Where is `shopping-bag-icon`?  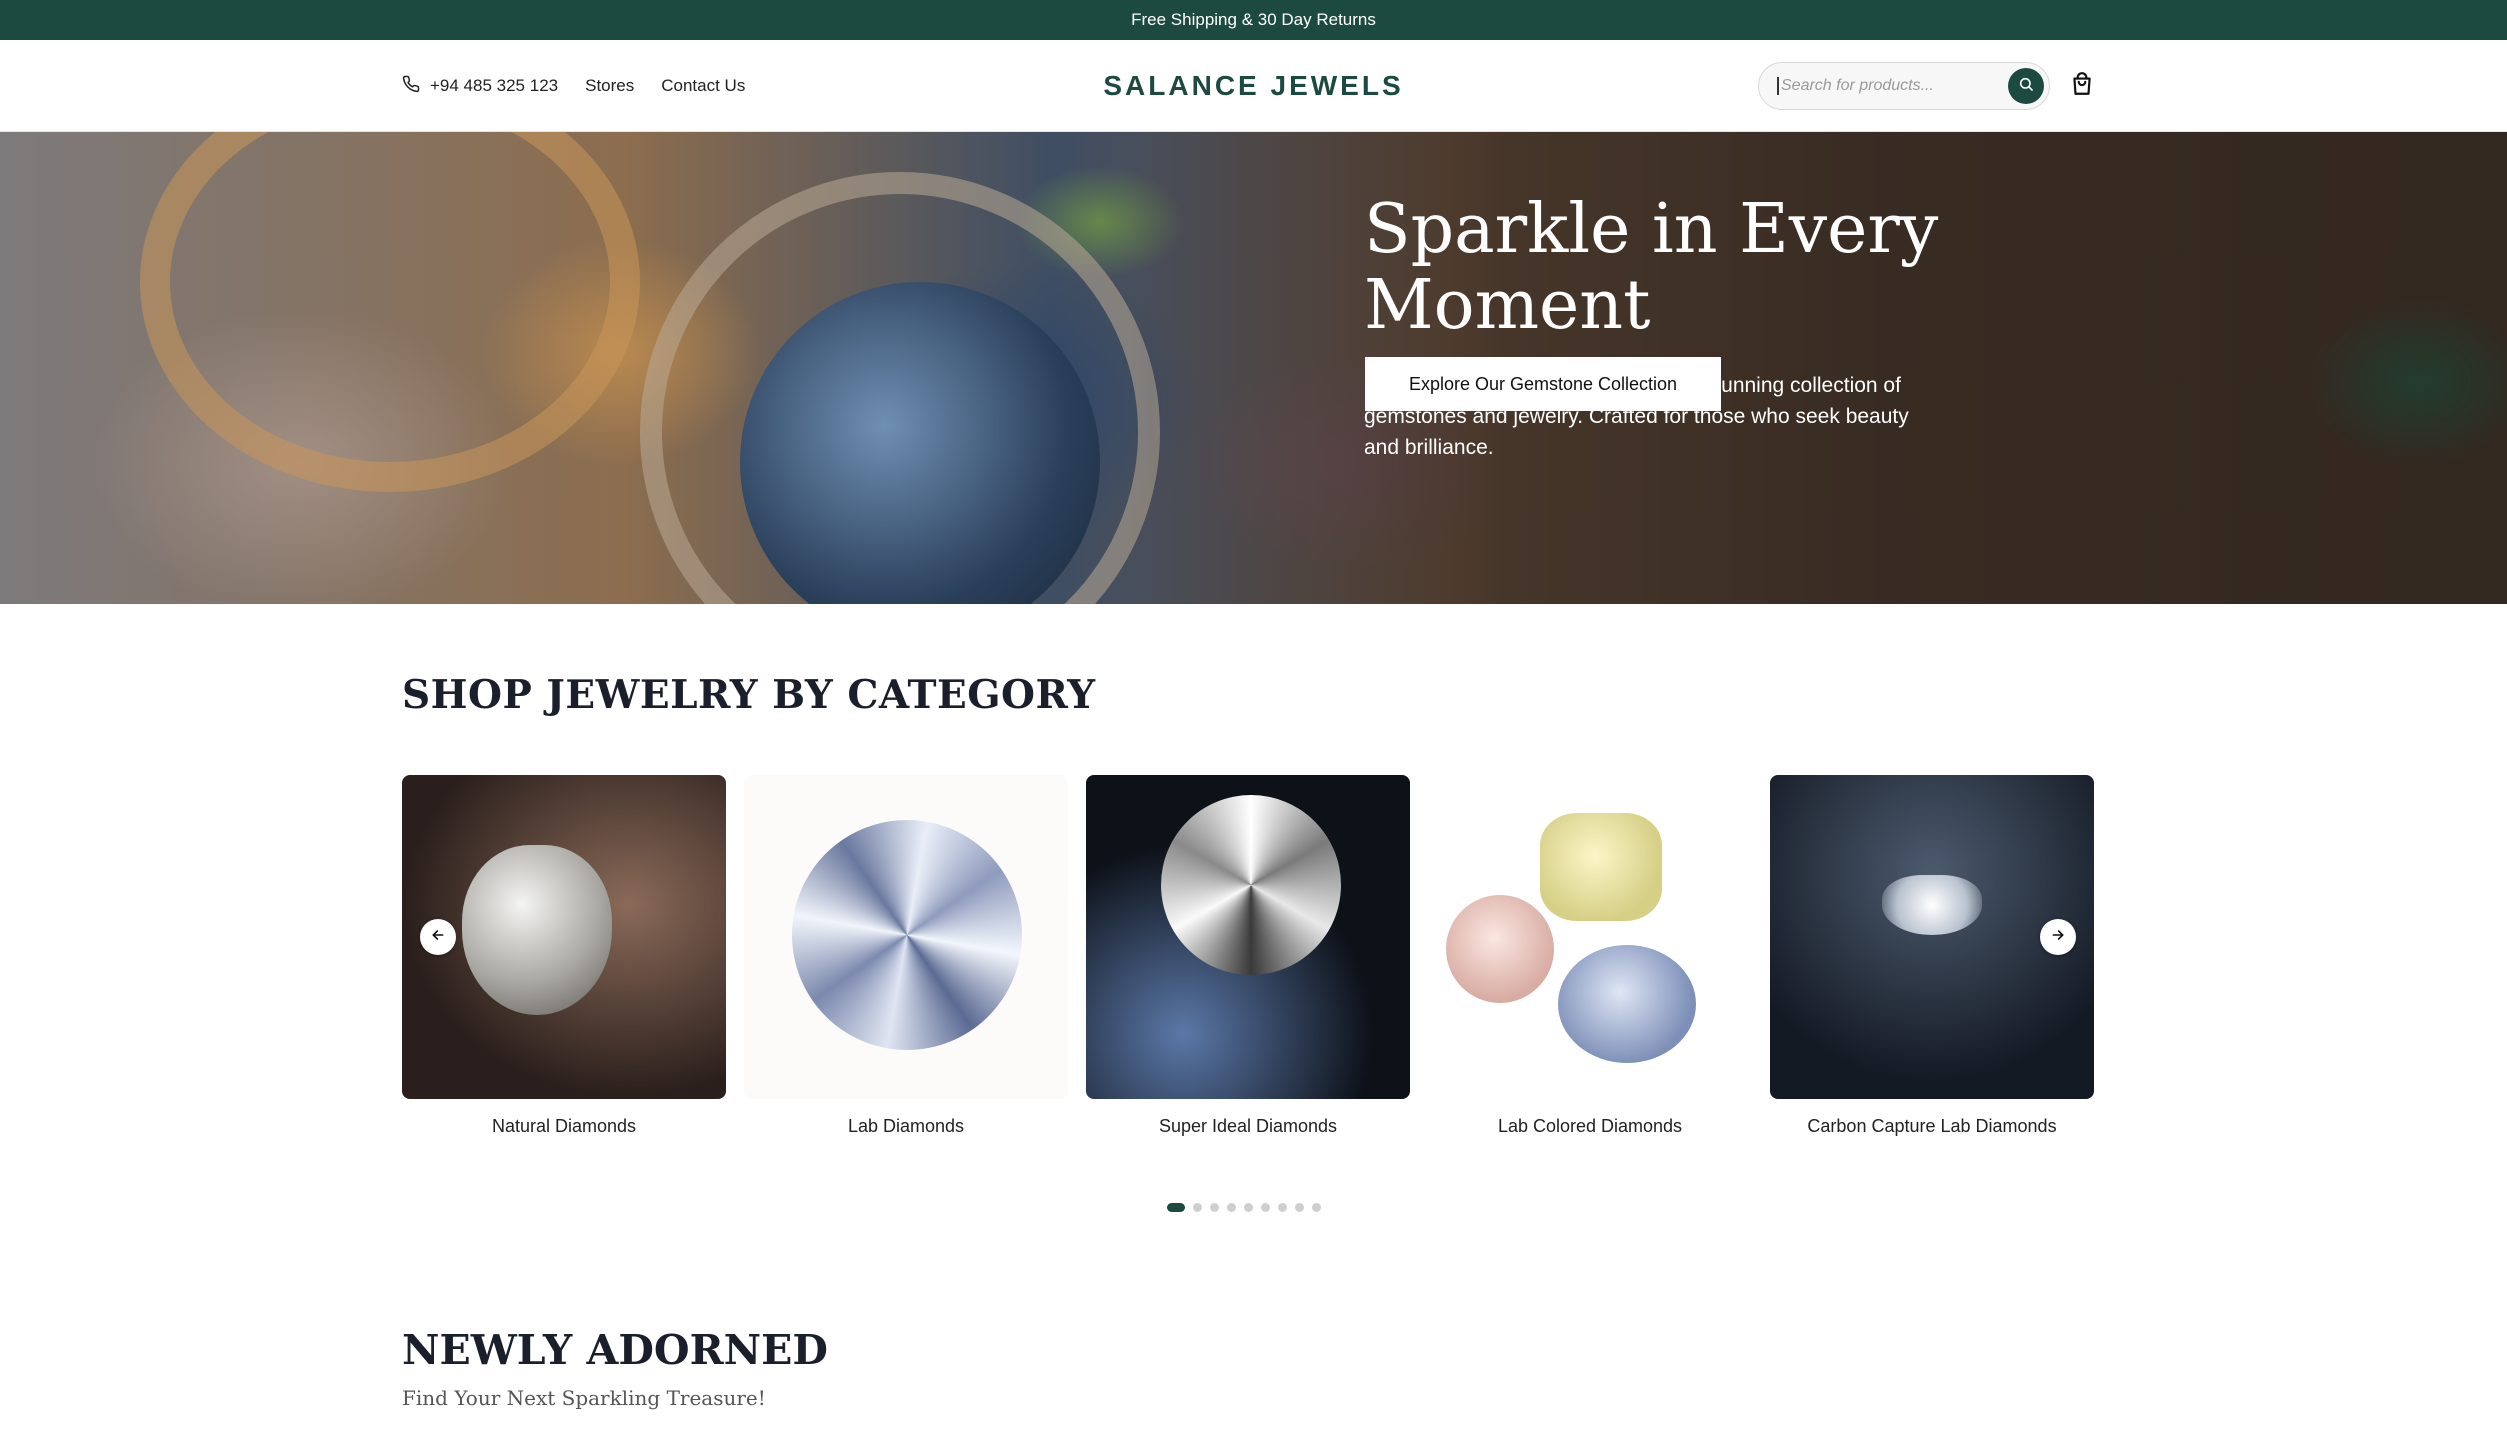
shopping-bag-icon is located at coordinates (2082, 86).